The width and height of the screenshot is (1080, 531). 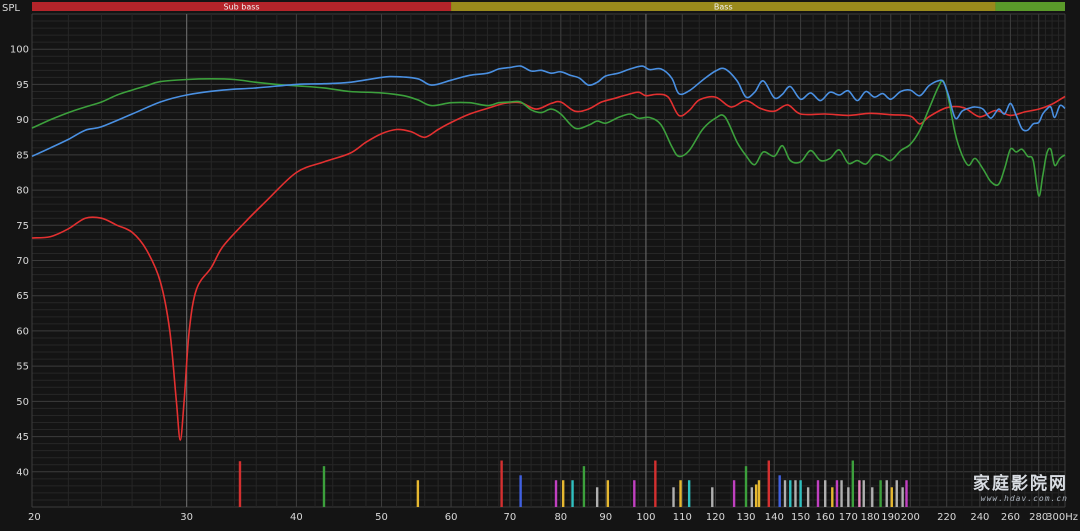 I want to click on x-tick-label: 130, so click(x=745, y=517).